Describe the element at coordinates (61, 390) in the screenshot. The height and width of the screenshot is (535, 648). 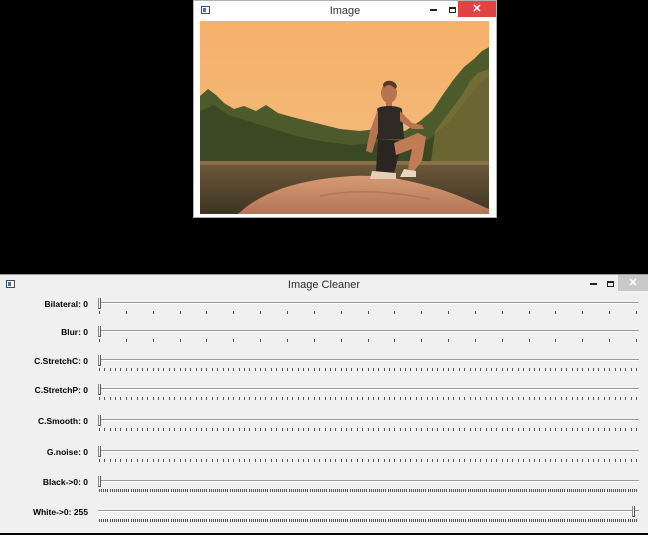
I see `trackbar-label-cstretchp: C.StretchP: 0` at that location.